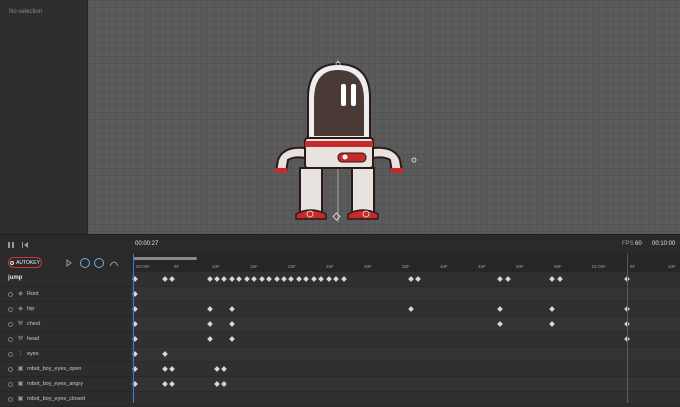 The height and width of the screenshot is (407, 680). I want to click on tick-label: 55F, so click(558, 266).